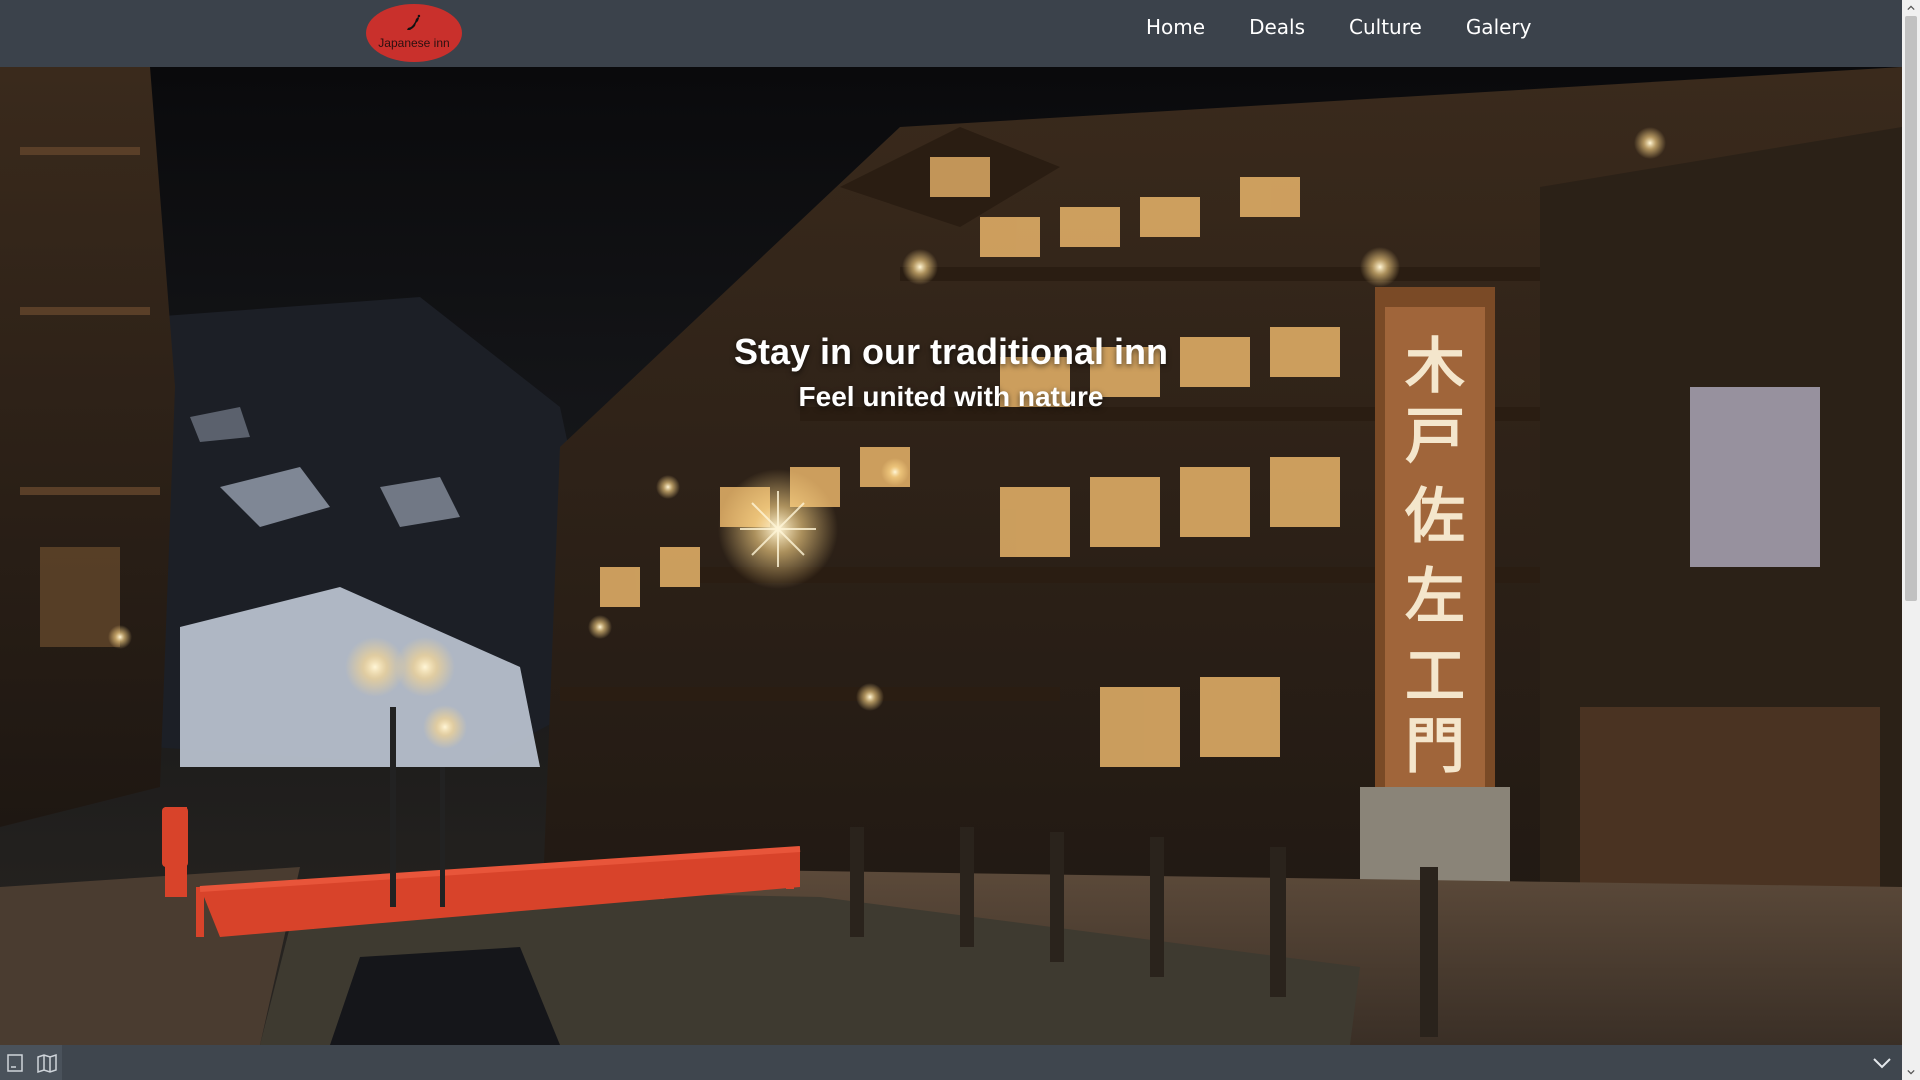 The width and height of the screenshot is (1920, 1080). Describe the element at coordinates (1435, 597) in the screenshot. I see `svg-text: 左` at that location.